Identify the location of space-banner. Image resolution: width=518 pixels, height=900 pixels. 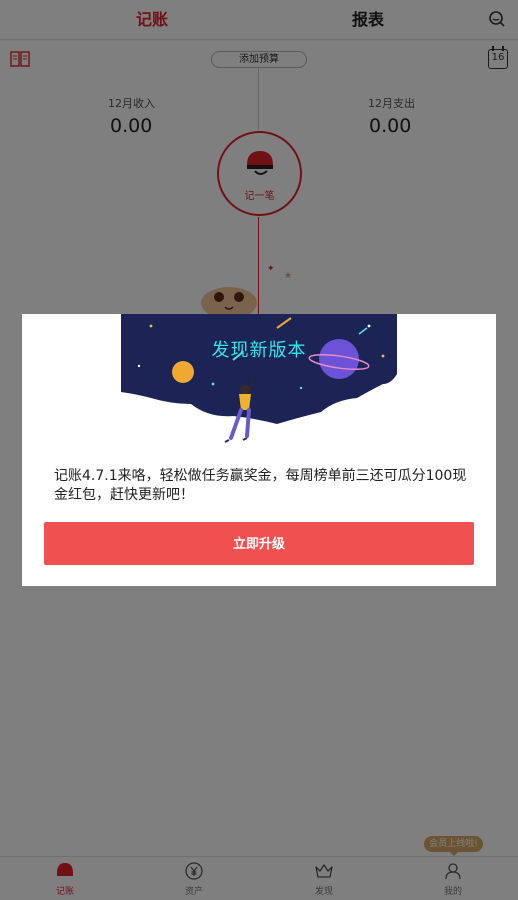
(259, 378).